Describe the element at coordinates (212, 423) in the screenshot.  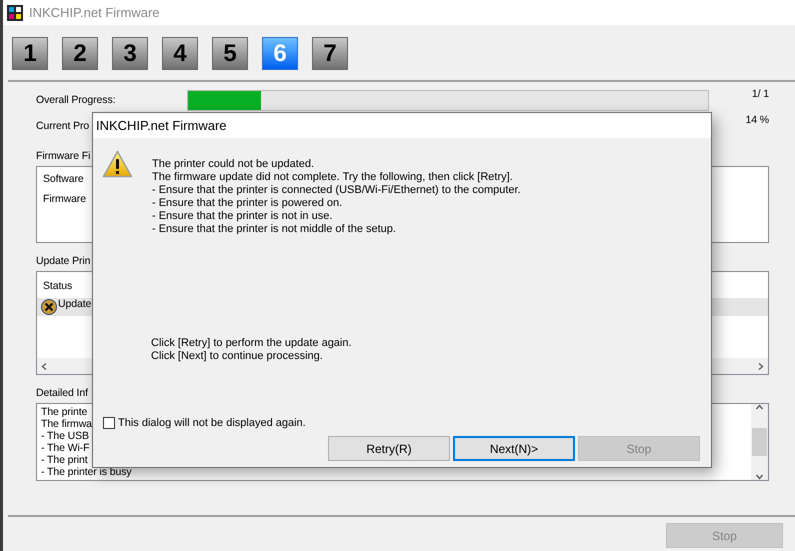
I see `checkbox-label: This dialog will not be displayed again.` at that location.